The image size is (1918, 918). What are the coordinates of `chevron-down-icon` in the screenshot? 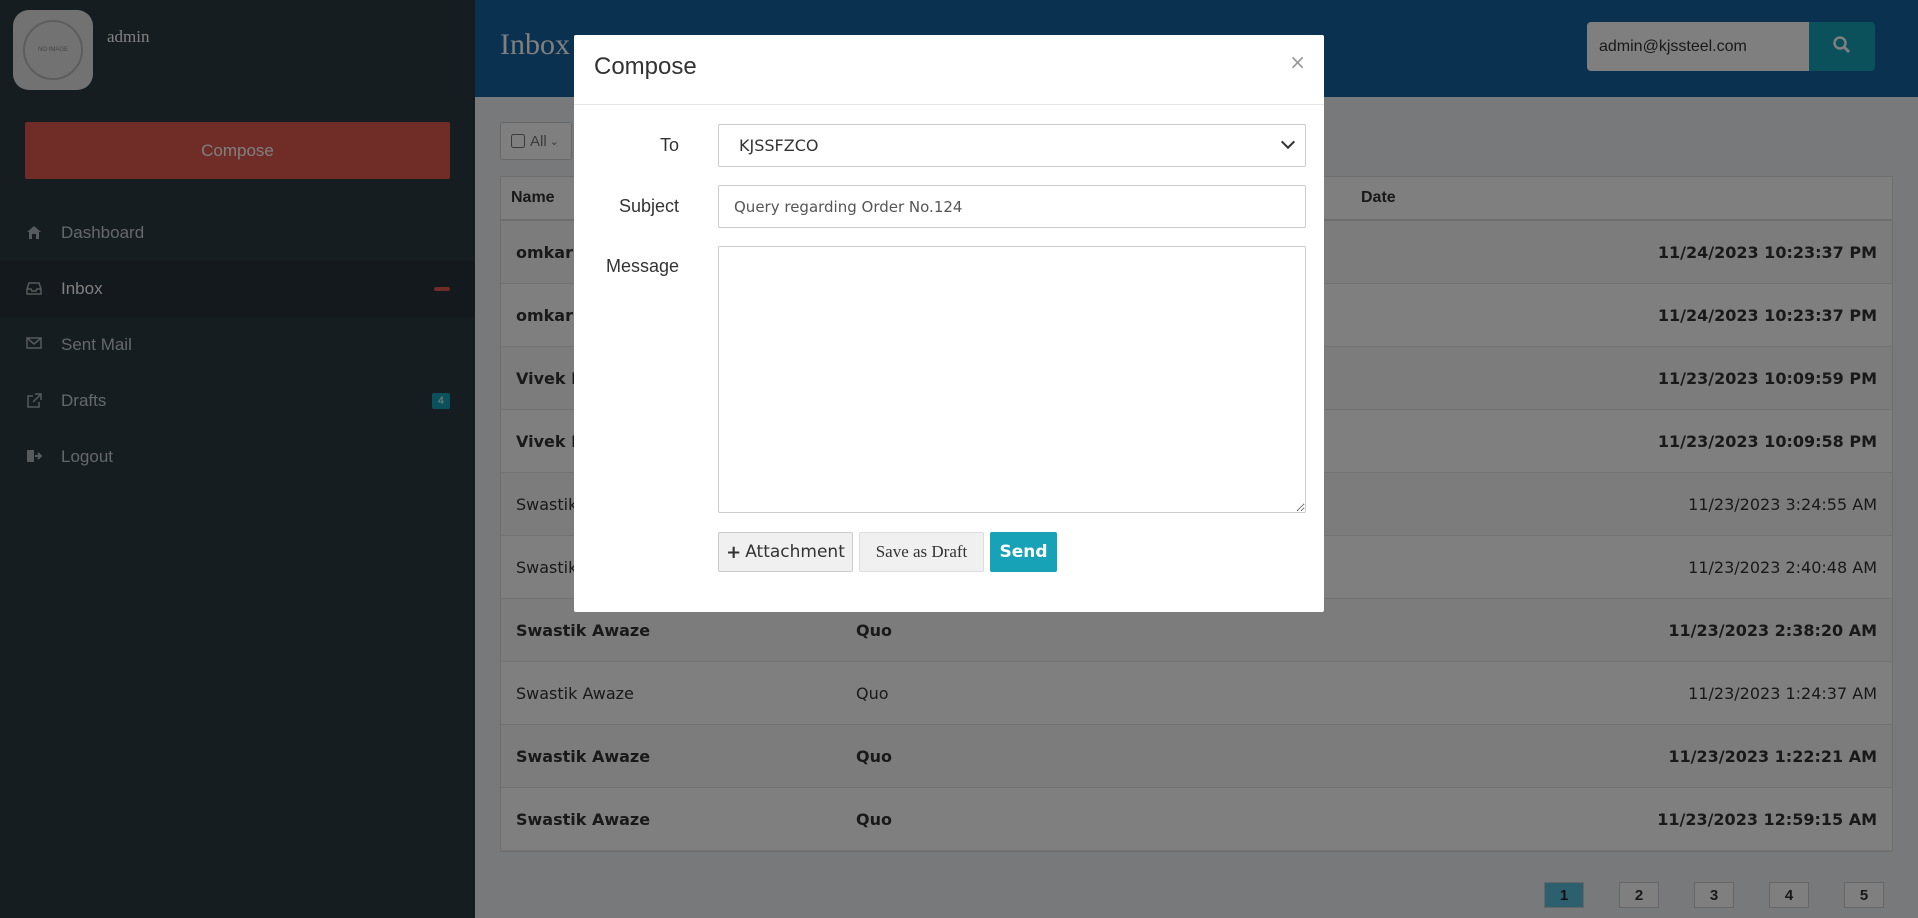 It's located at (1288, 142).